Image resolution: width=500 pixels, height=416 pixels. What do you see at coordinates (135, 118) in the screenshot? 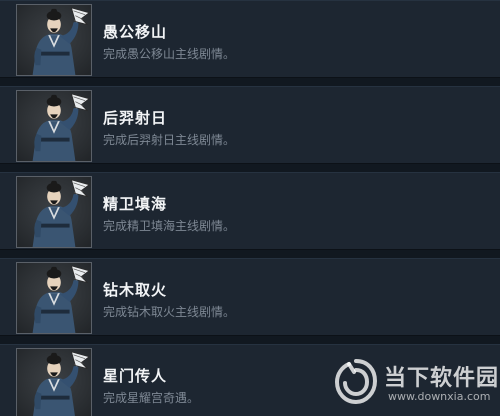
I see `achievement-title: 后羿射日` at bounding box center [135, 118].